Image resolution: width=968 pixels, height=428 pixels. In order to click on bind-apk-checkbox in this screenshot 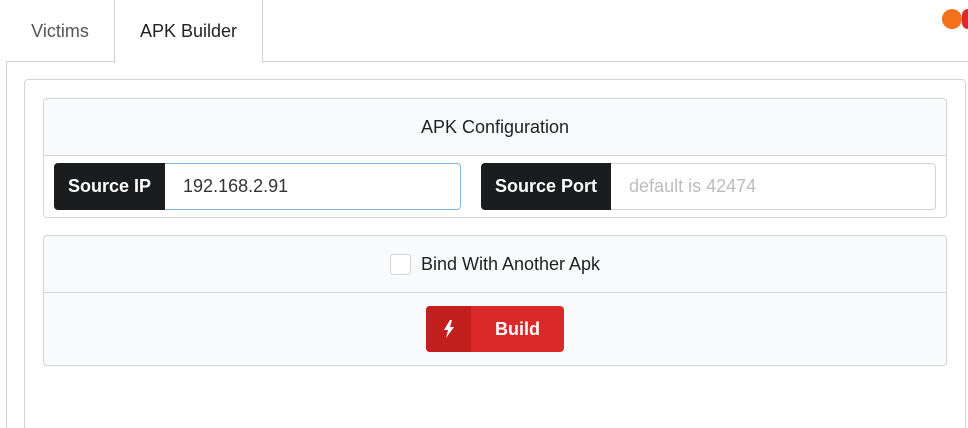, I will do `click(400, 264)`.